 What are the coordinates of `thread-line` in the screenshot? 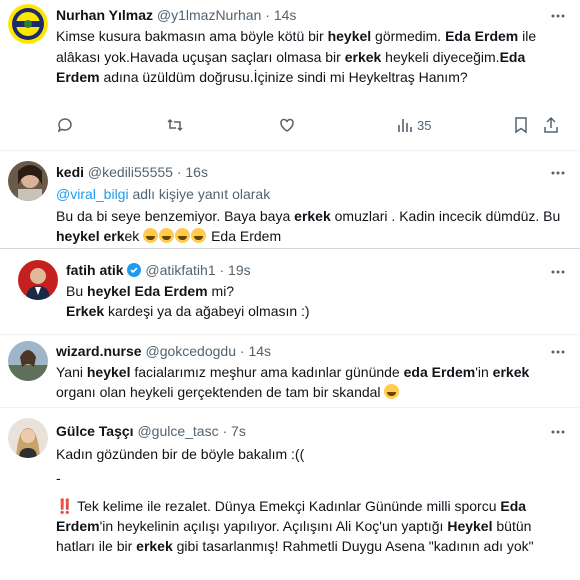 It's located at (290, 248).